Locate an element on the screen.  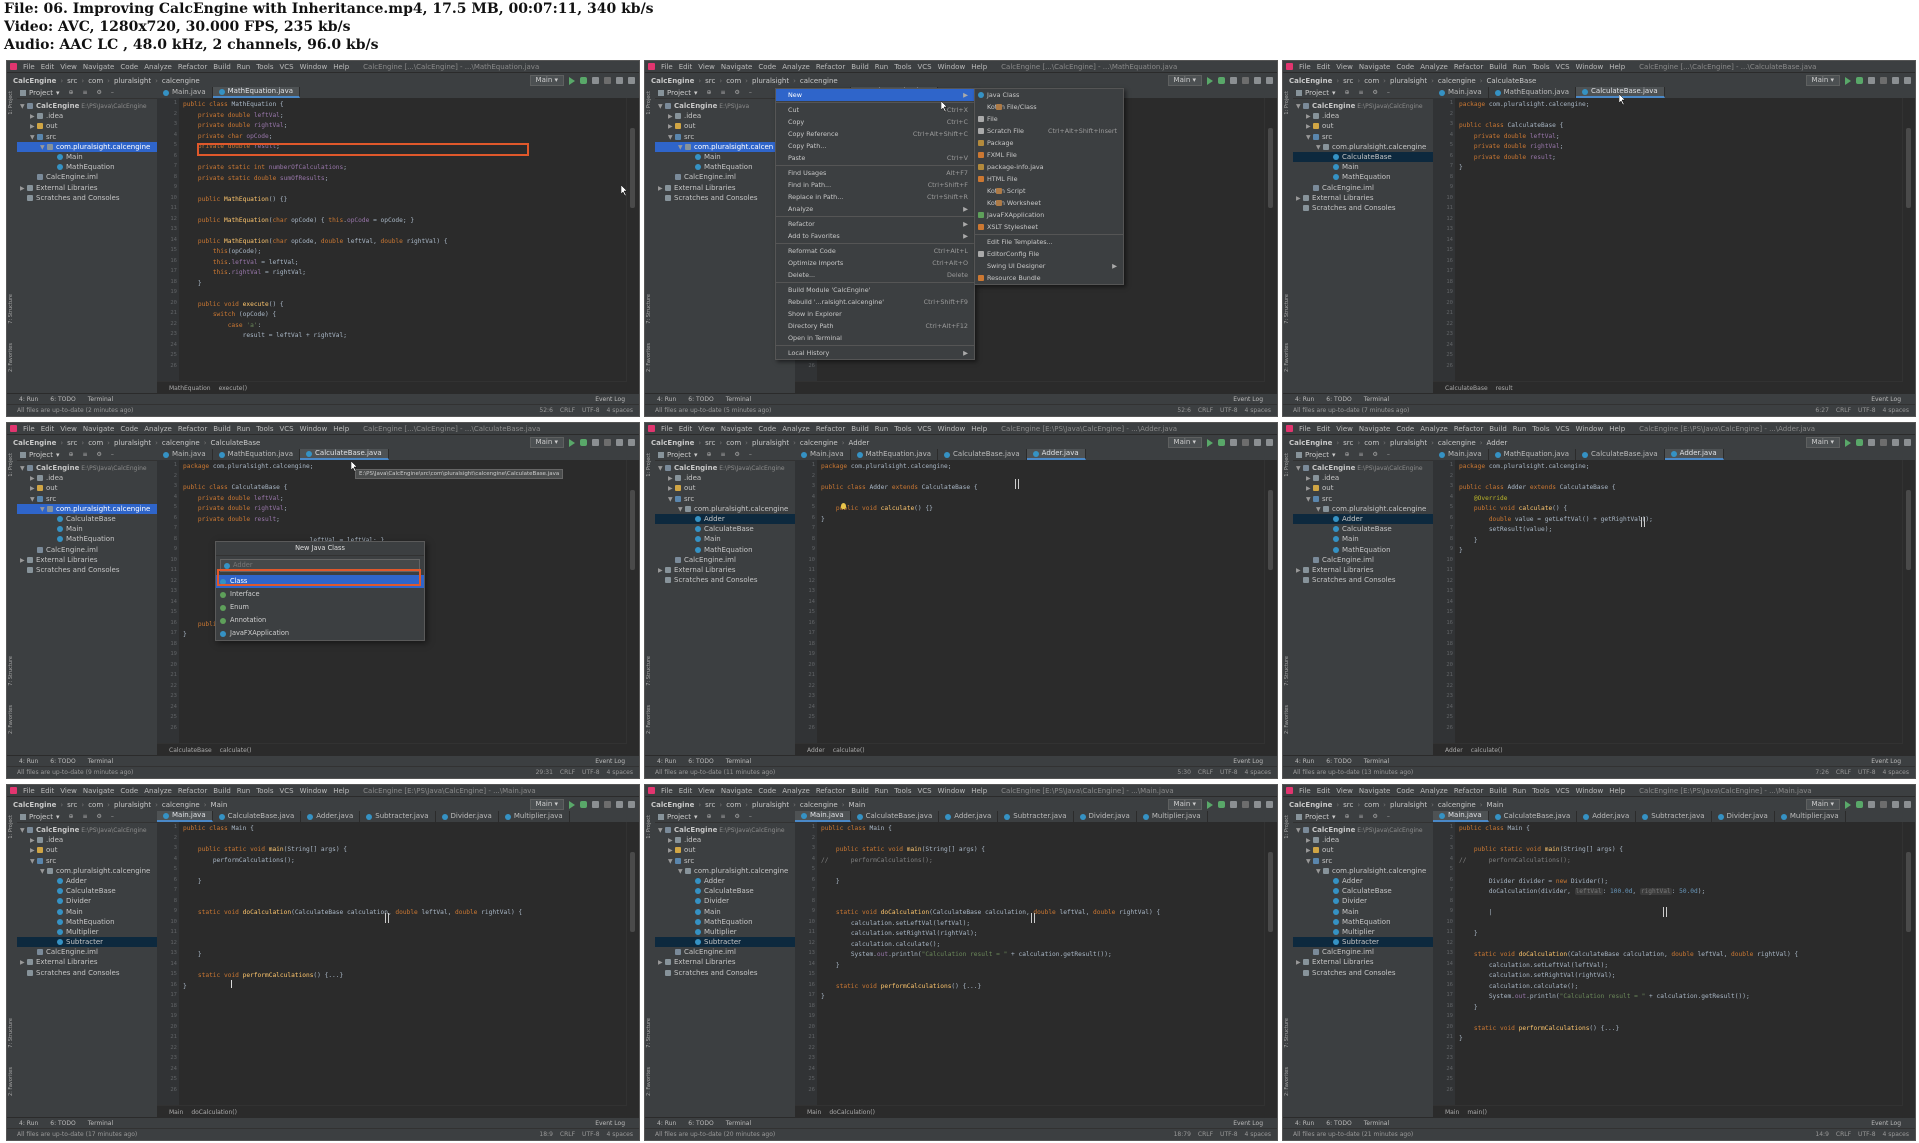
context-menu-item: New ▶ is located at coordinates (875, 95).